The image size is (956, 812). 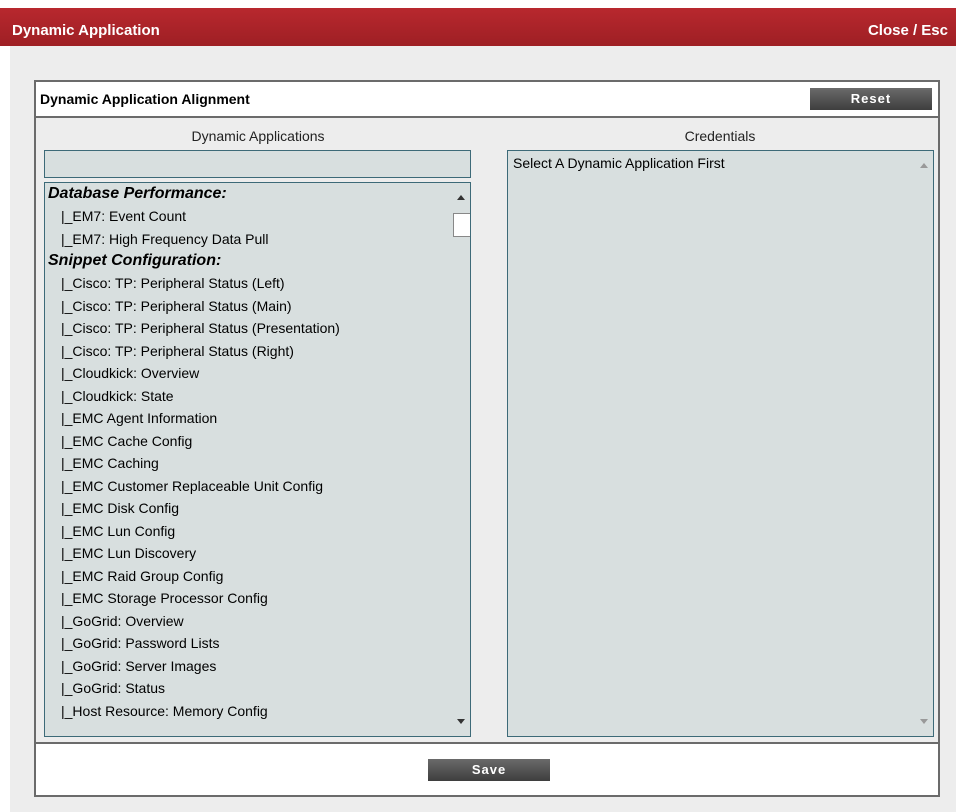 I want to click on credentials-scrollbar, so click(x=923, y=443).